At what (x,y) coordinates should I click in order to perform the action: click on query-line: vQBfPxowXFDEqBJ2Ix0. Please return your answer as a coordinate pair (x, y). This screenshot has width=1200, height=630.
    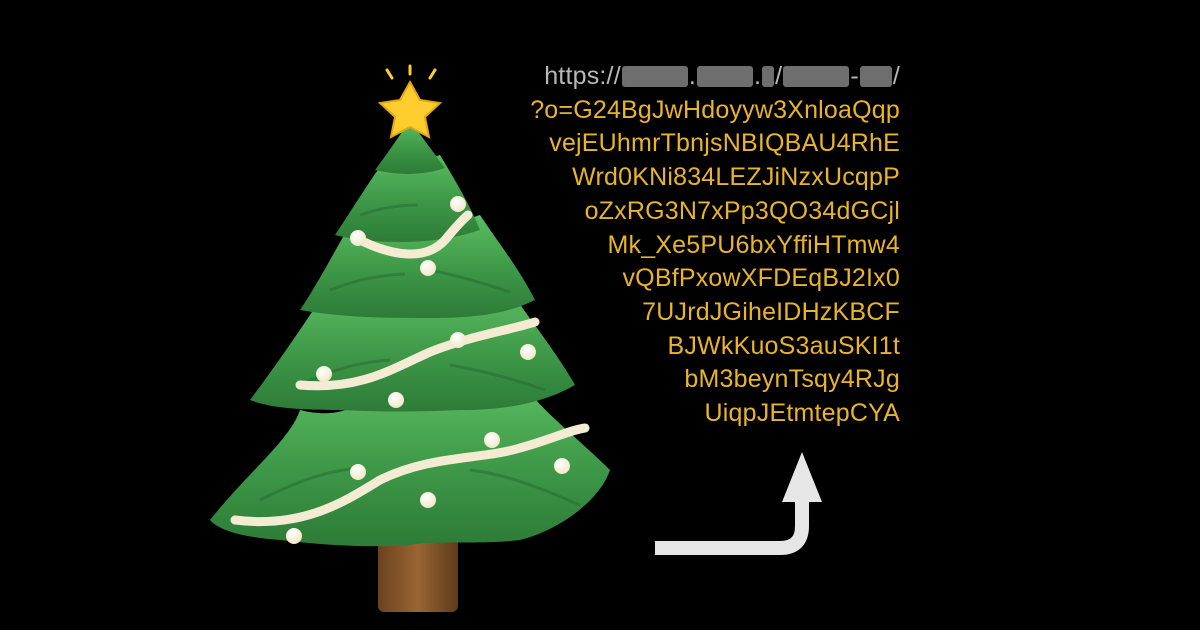
    Looking at the image, I should click on (761, 278).